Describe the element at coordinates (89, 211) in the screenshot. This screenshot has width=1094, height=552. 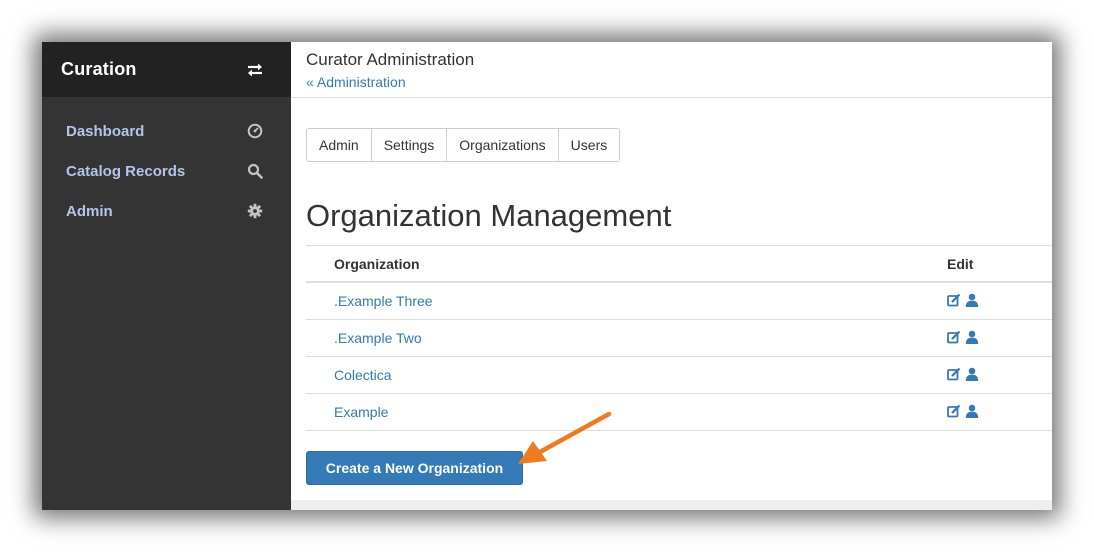
I see `sidebar-item-label: Admin` at that location.